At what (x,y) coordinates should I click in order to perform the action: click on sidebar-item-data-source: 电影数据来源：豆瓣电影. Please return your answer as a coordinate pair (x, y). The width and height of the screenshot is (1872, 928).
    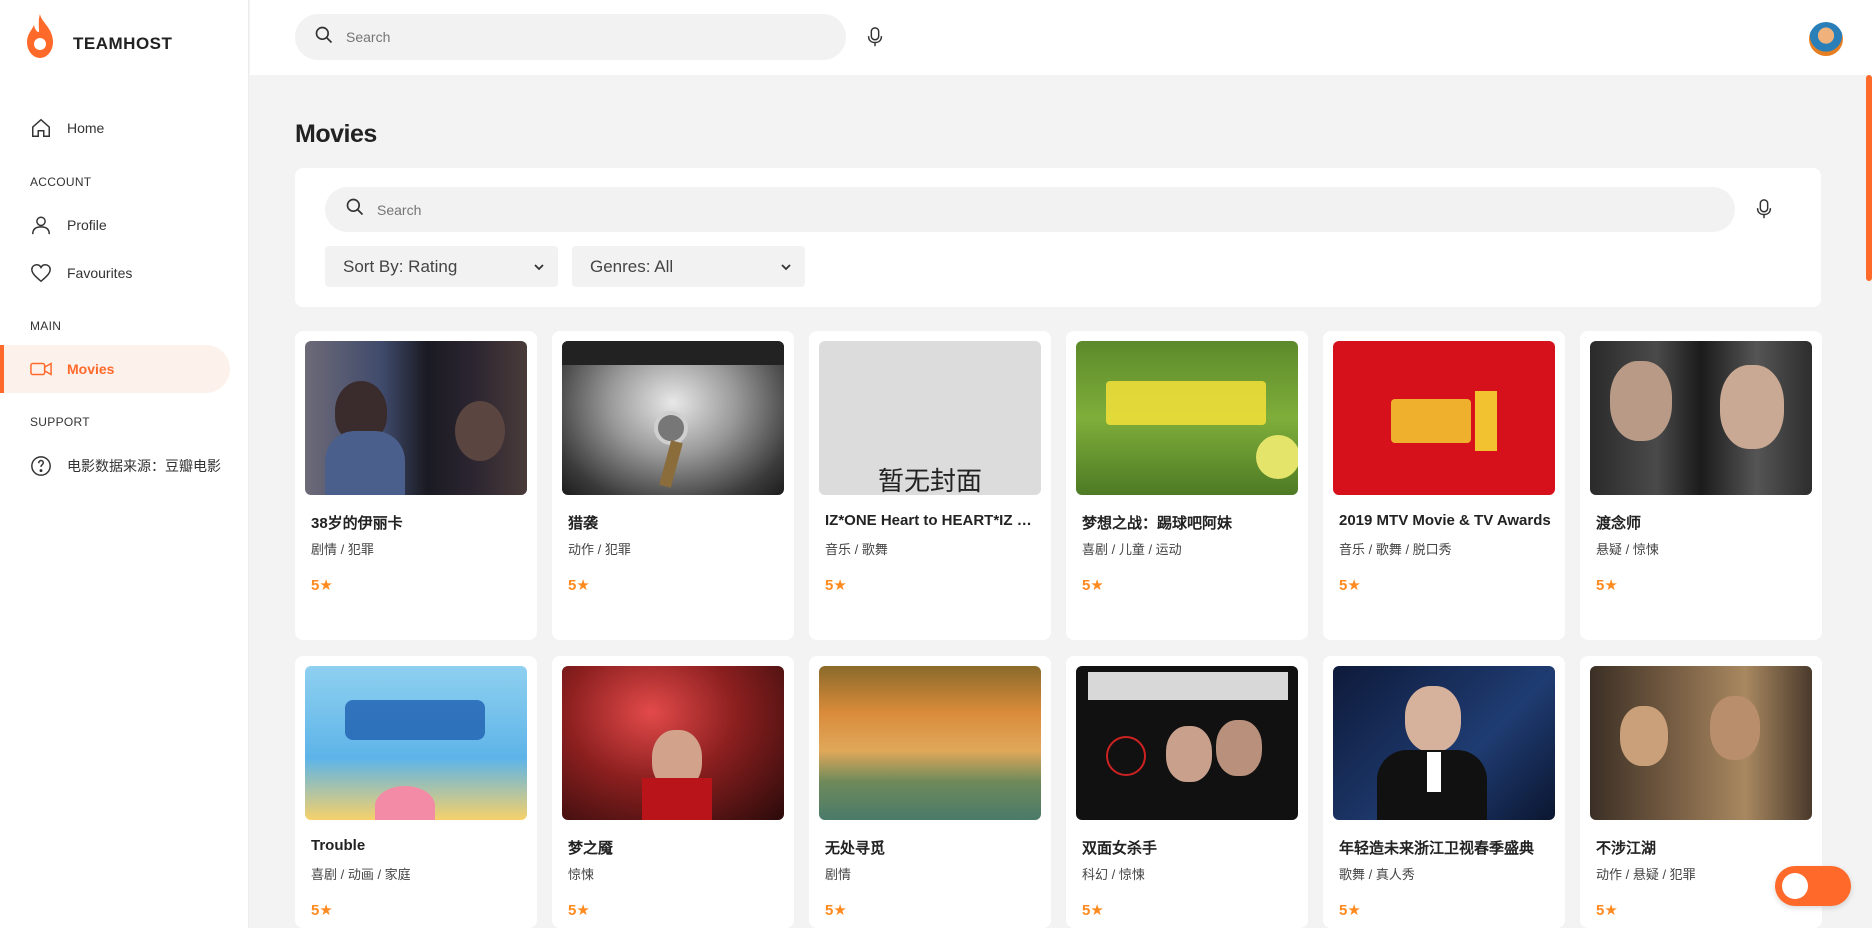
    Looking at the image, I should click on (115, 466).